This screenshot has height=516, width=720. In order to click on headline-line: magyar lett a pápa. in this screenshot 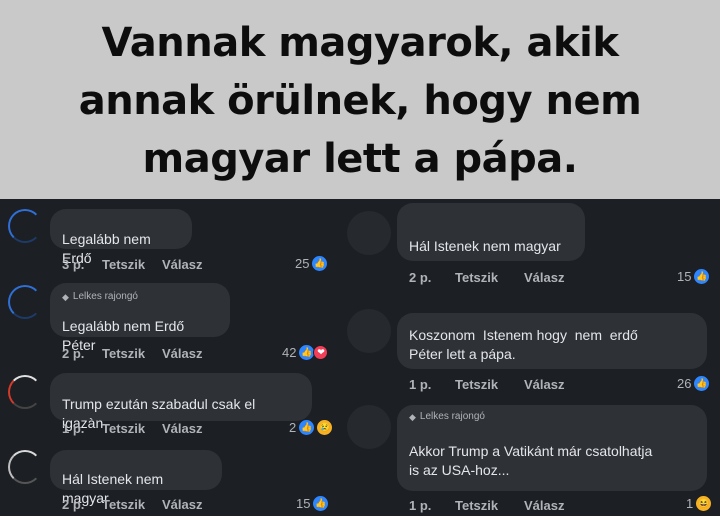, I will do `click(360, 158)`.